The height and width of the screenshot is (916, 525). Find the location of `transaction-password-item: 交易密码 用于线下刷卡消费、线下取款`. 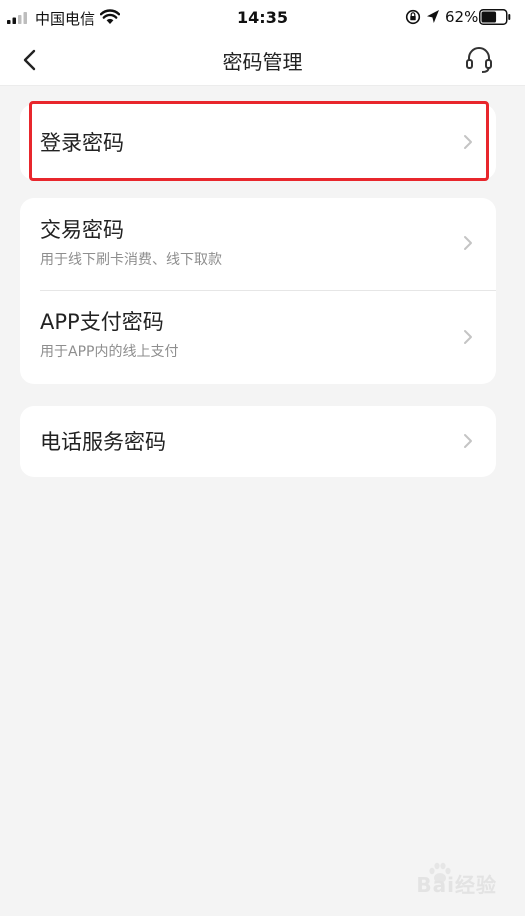

transaction-password-item: 交易密码 用于线下刷卡消费、线下取款 is located at coordinates (258, 244).